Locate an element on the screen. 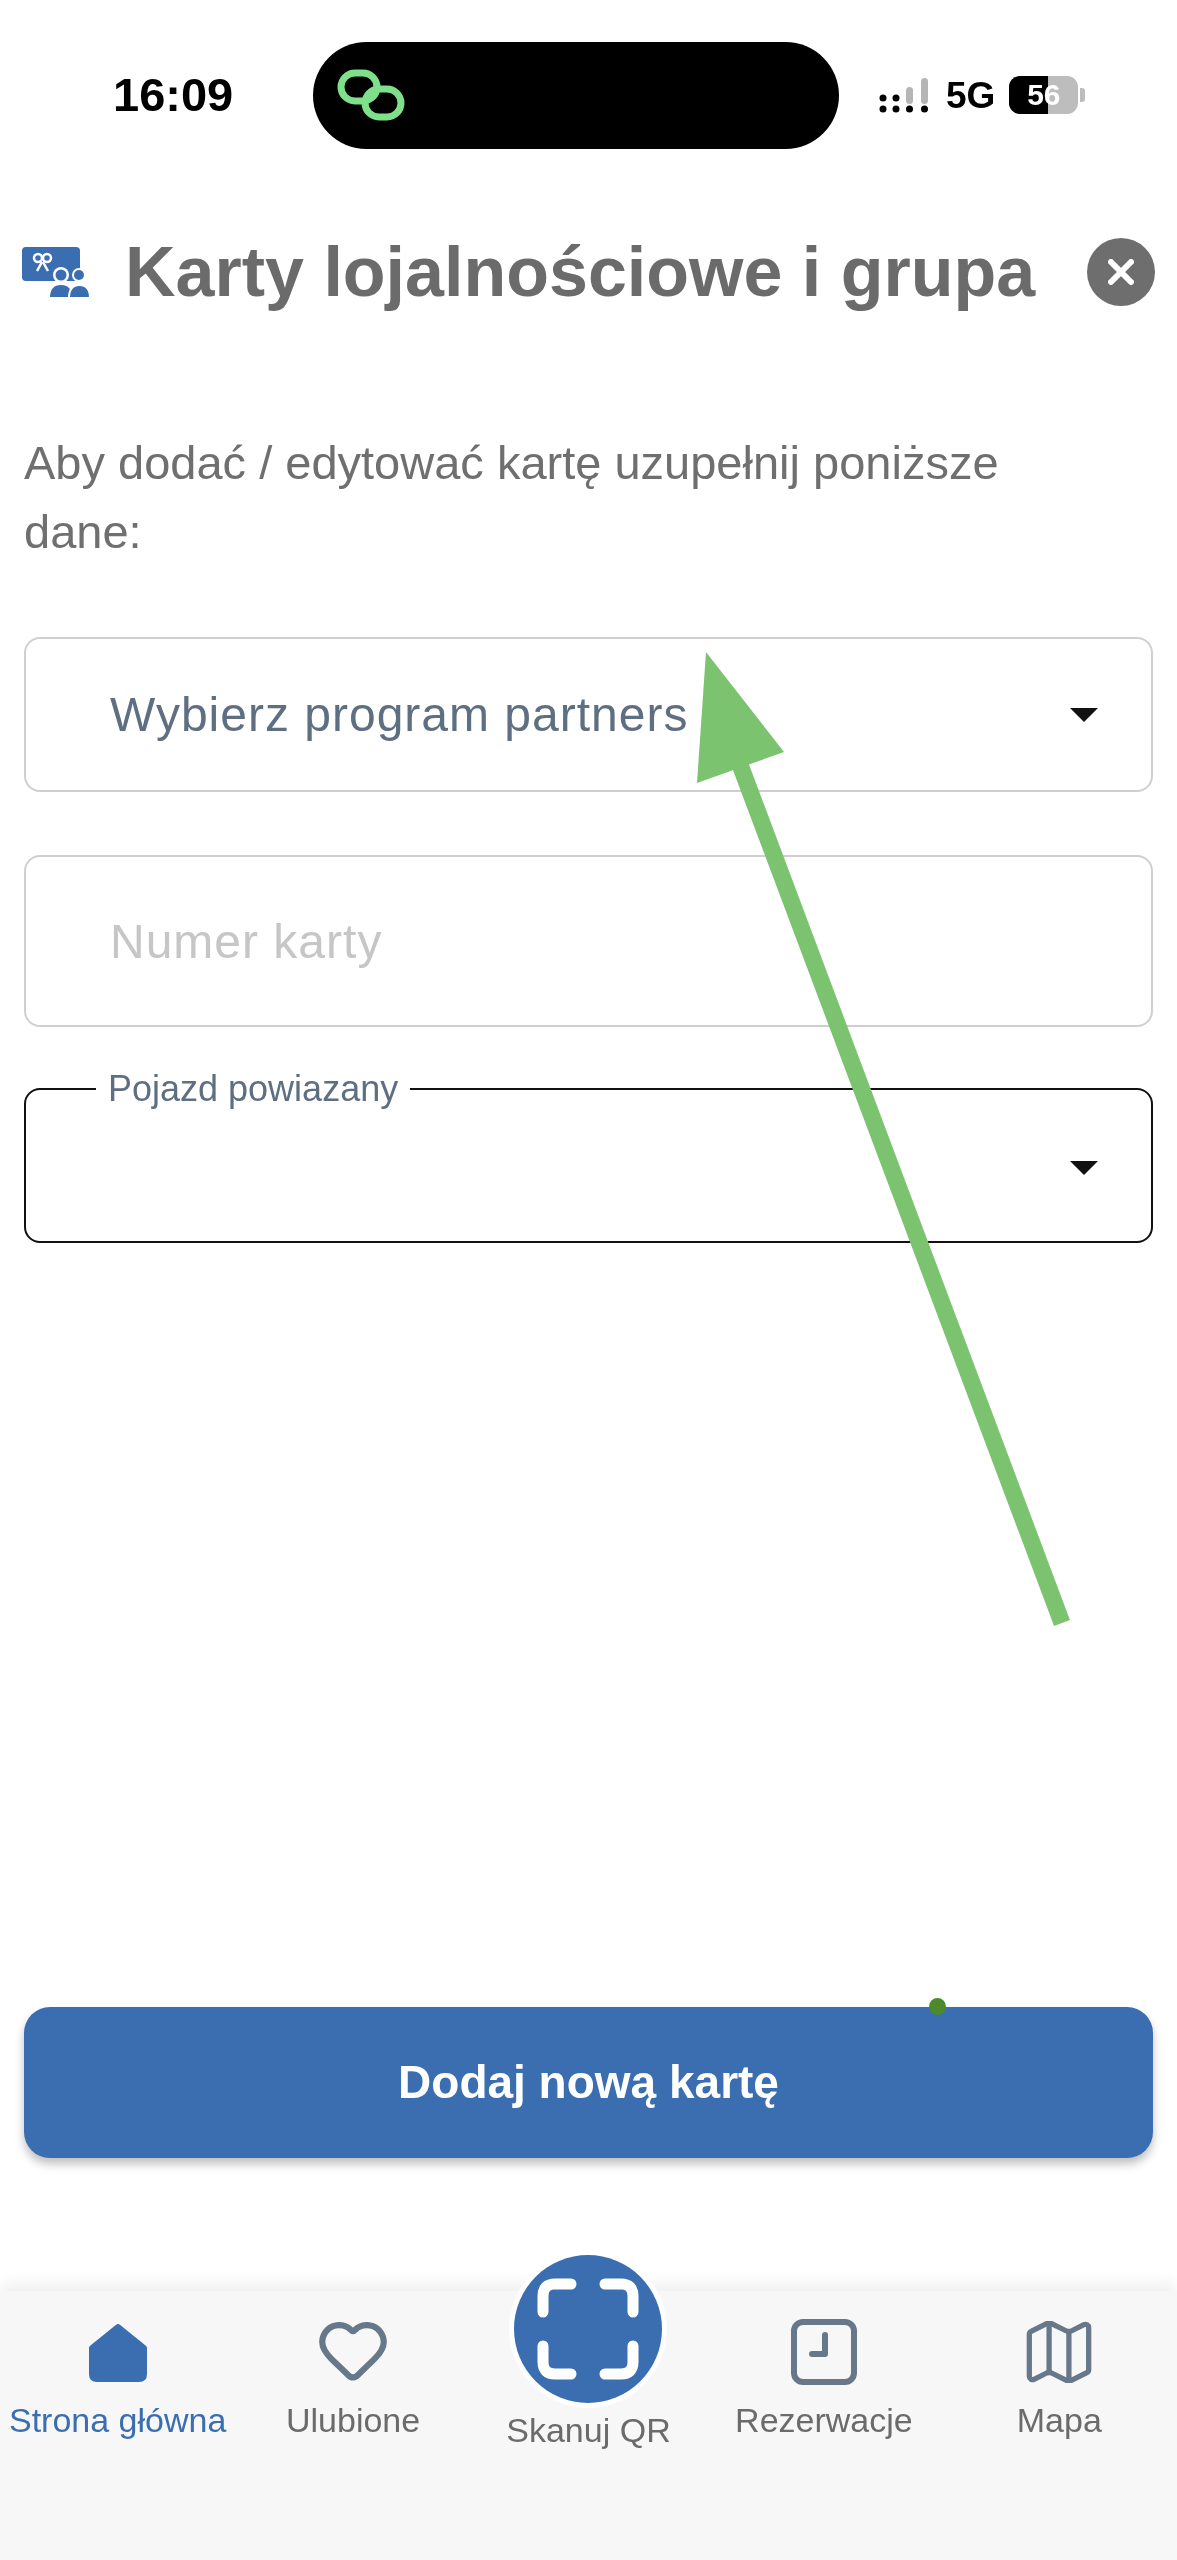 The image size is (1177, 2560). map-icon is located at coordinates (1059, 2352).